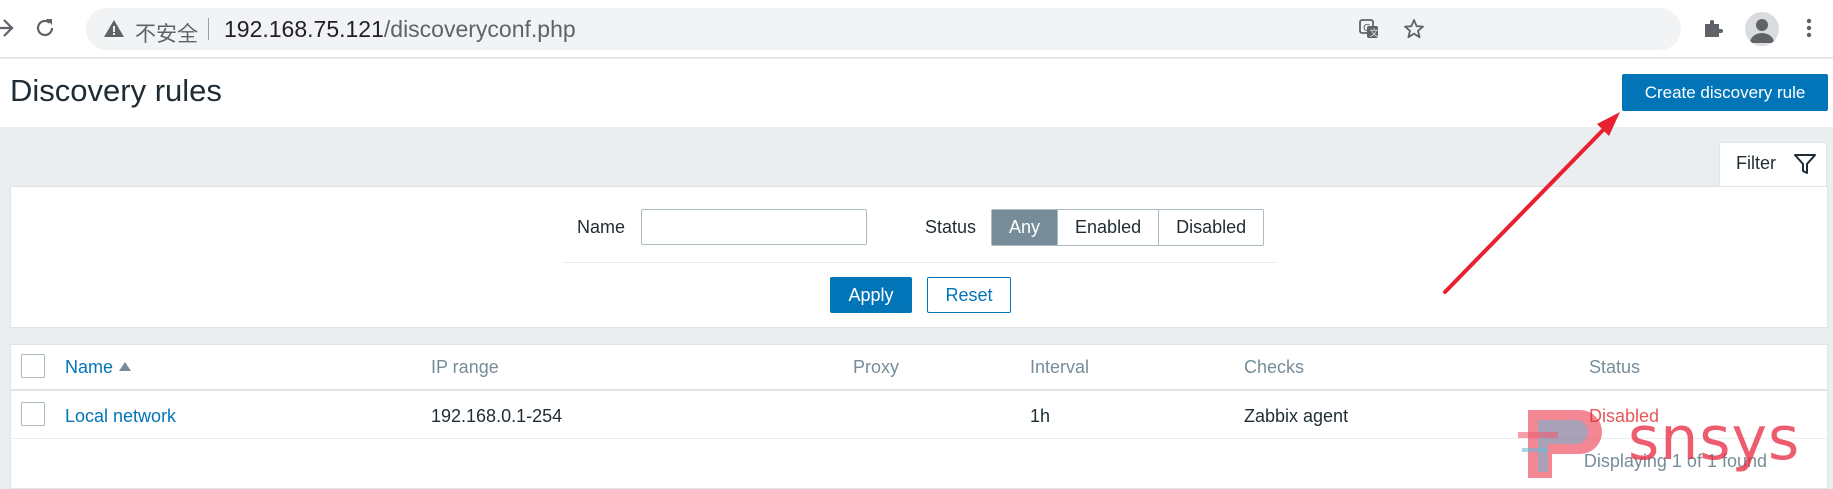 This screenshot has width=1833, height=489. I want to click on apply-button: Apply, so click(871, 295).